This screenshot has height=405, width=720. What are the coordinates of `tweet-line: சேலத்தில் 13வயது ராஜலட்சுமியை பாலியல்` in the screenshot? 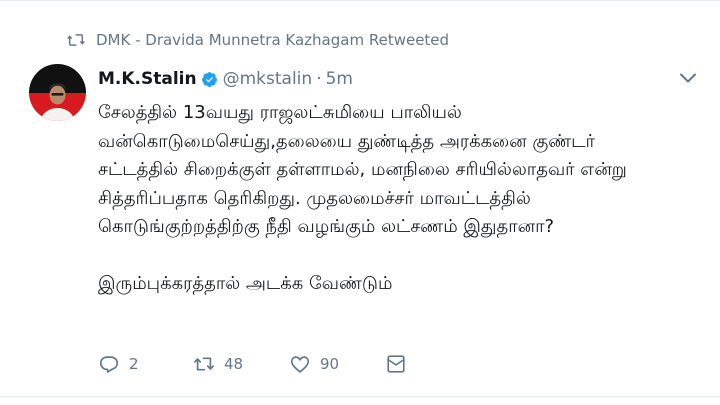 It's located at (280, 112).